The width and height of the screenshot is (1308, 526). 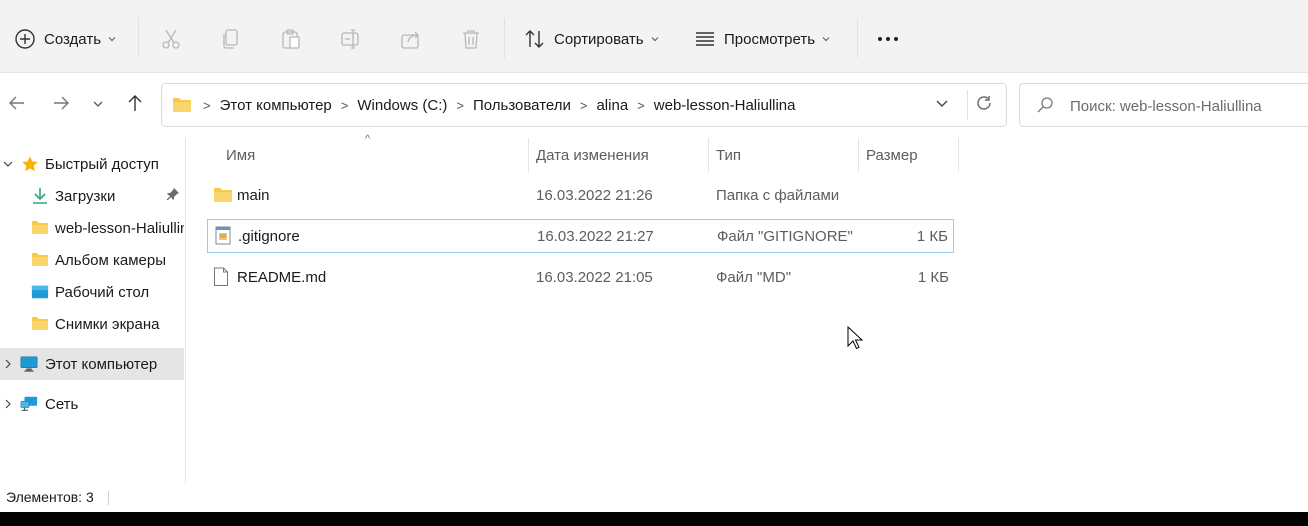 I want to click on rename-button, so click(x=351, y=39).